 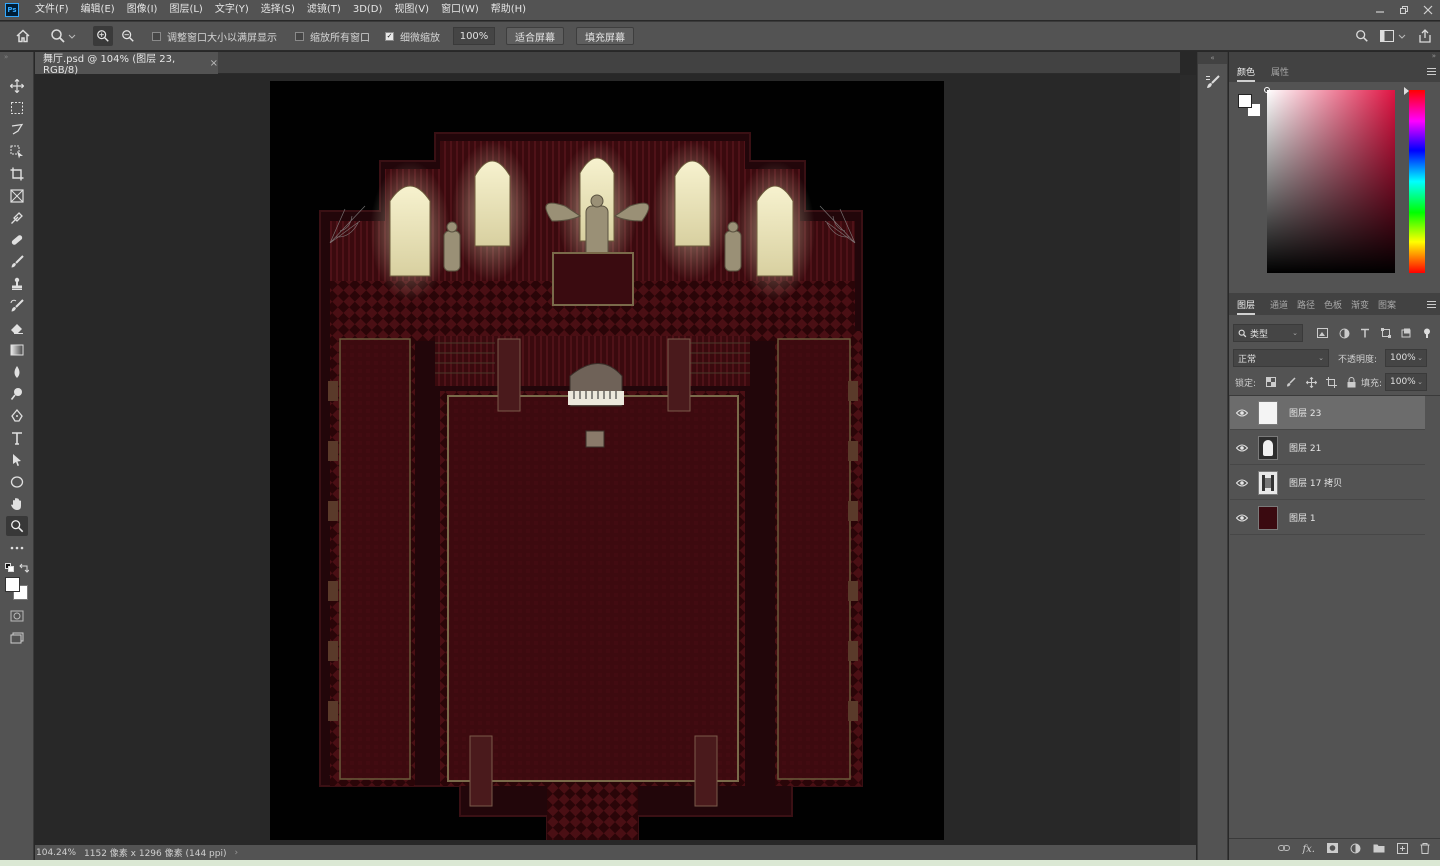 I want to click on clone-stamp-tool-icon, so click(x=17, y=284).